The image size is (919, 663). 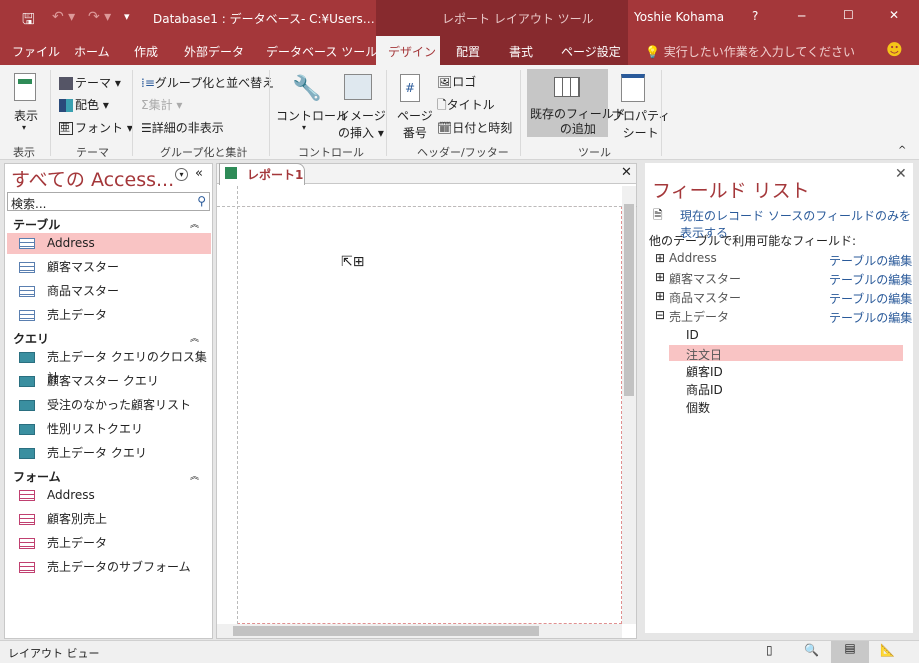 I want to click on nav-item-form: Address, so click(x=109, y=495).